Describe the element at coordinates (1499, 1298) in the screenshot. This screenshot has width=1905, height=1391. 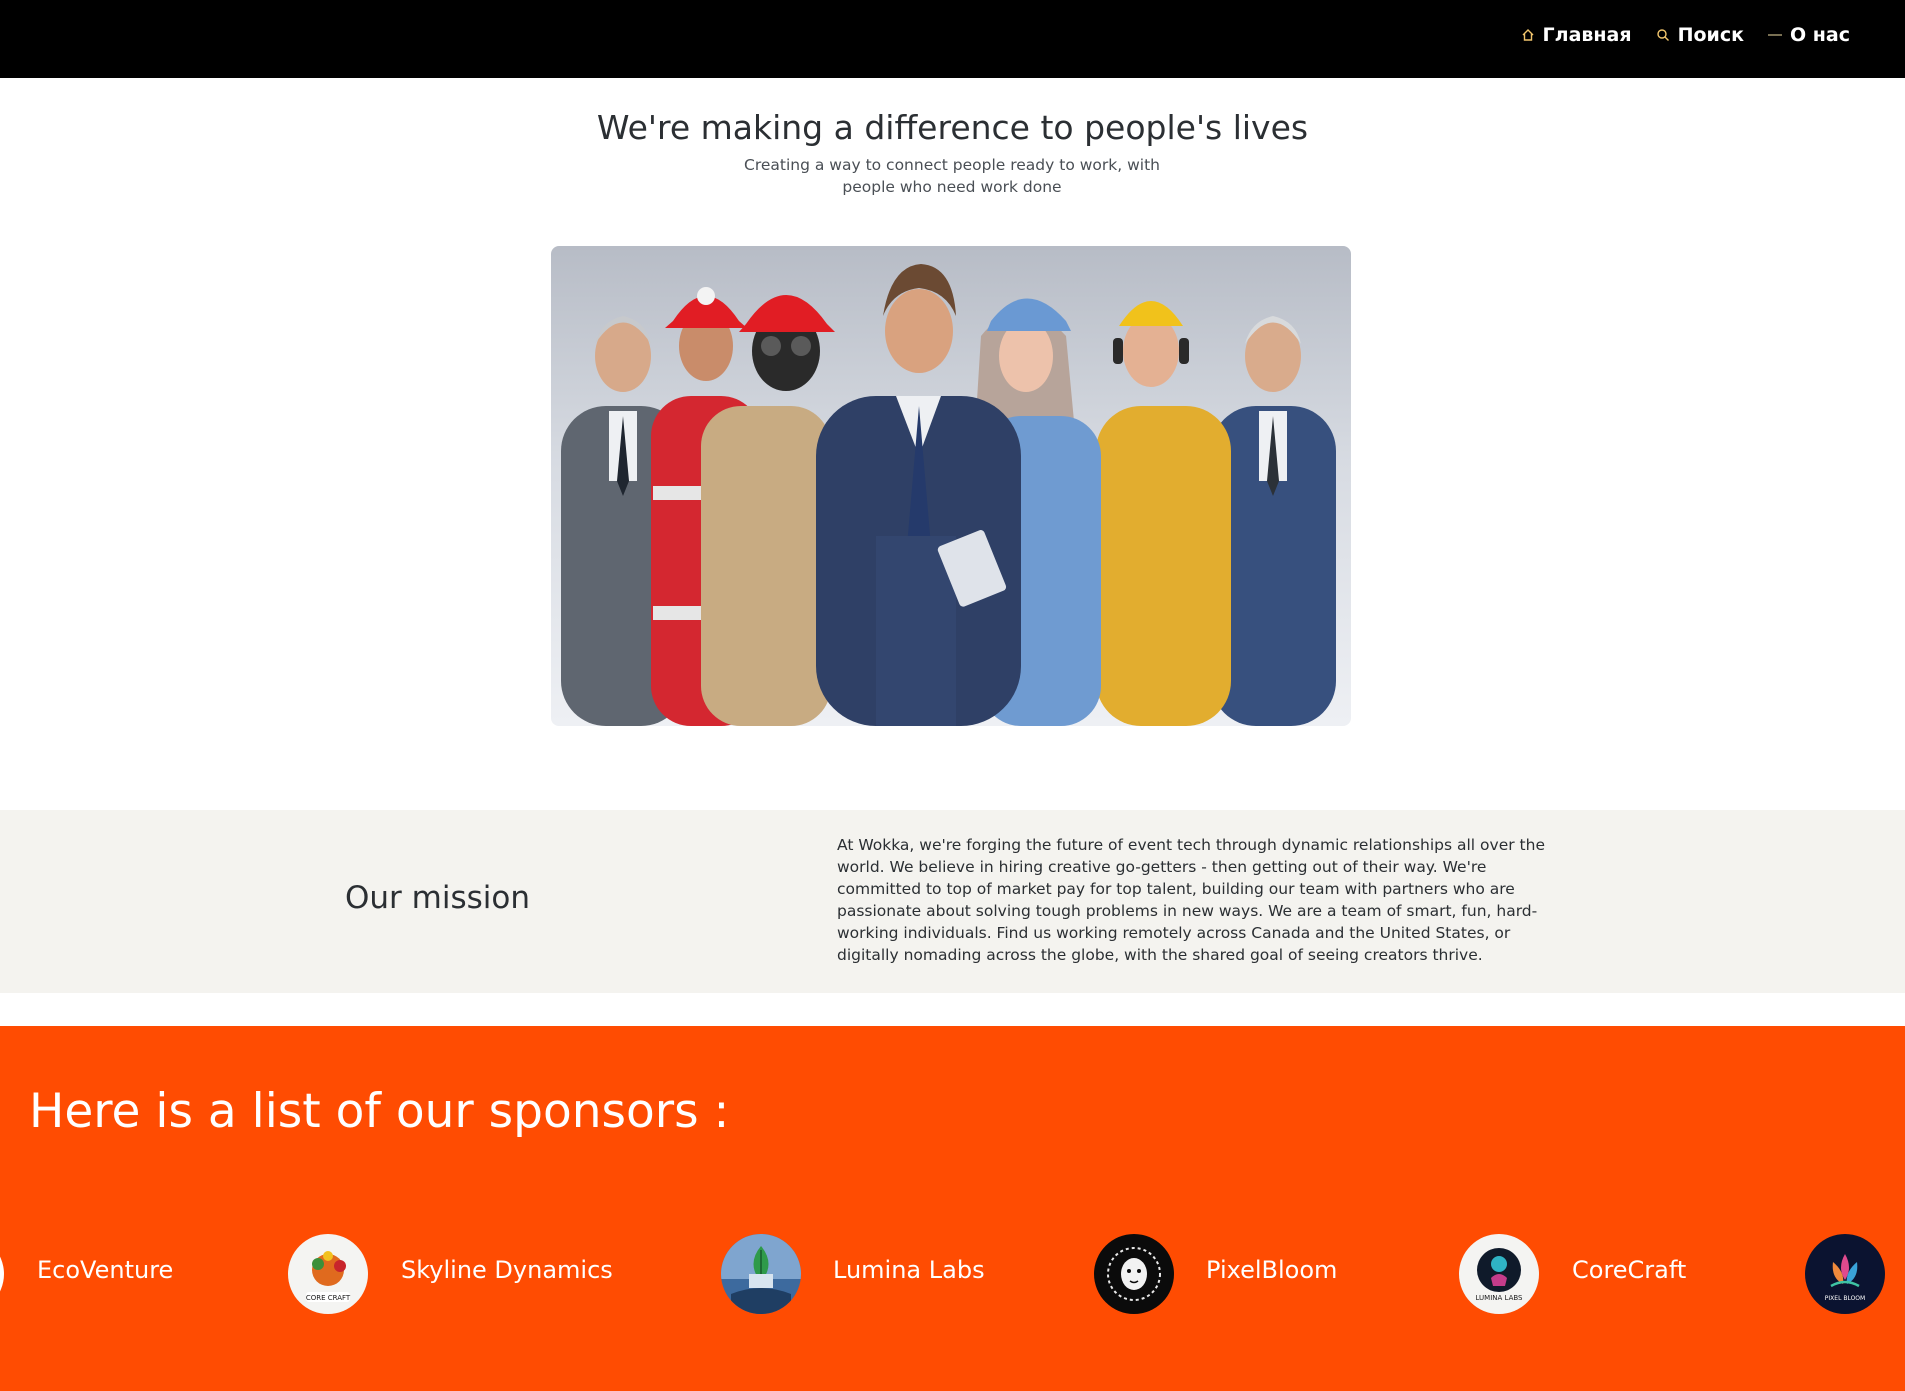
I see `lumina-logo-text: LUMINA LABS` at that location.